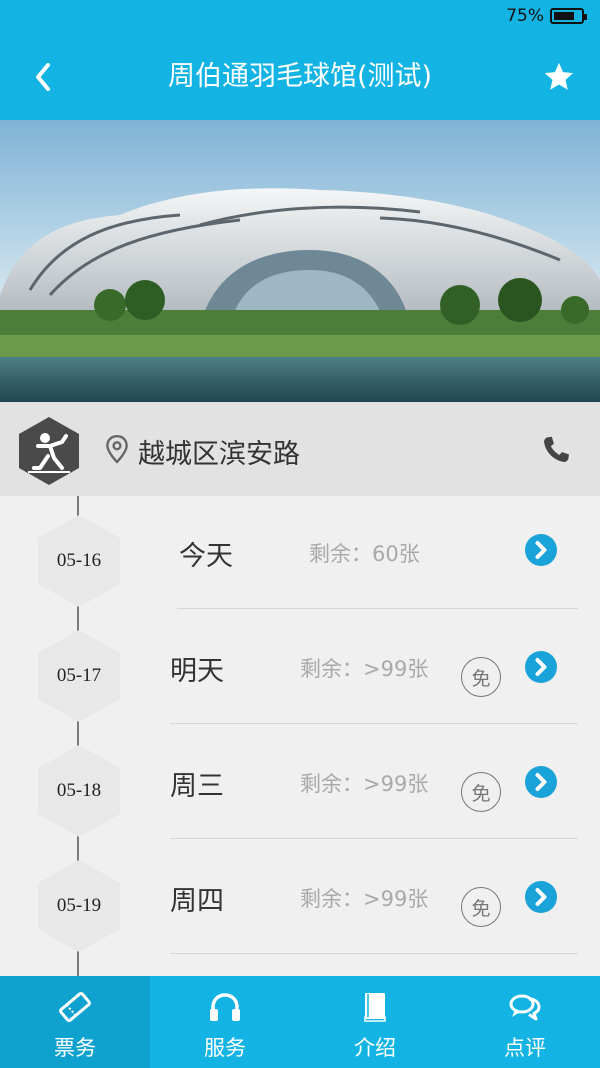  I want to click on page-title: 周伯通羽毛球馆(测试), so click(300, 76).